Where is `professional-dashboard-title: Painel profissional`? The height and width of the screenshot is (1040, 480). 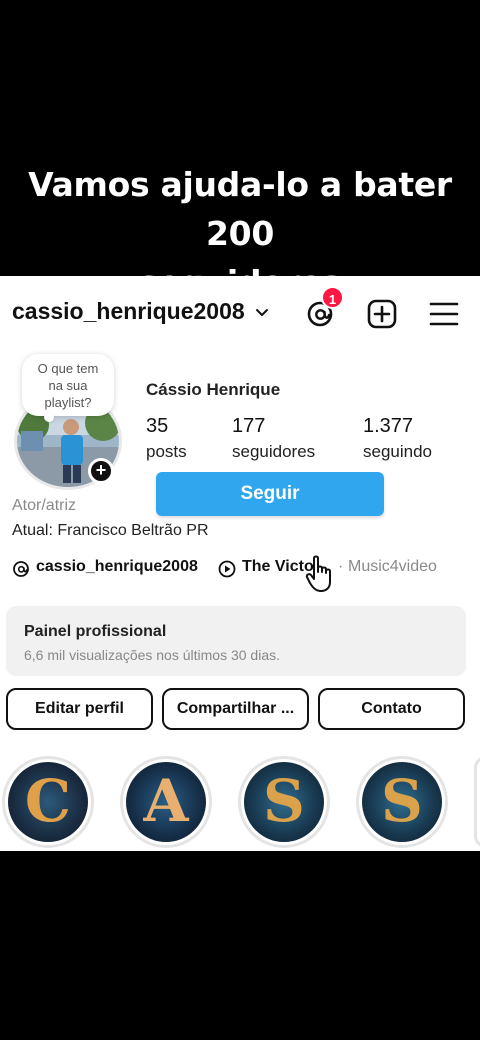 professional-dashboard-title: Painel profissional is located at coordinates (95, 631).